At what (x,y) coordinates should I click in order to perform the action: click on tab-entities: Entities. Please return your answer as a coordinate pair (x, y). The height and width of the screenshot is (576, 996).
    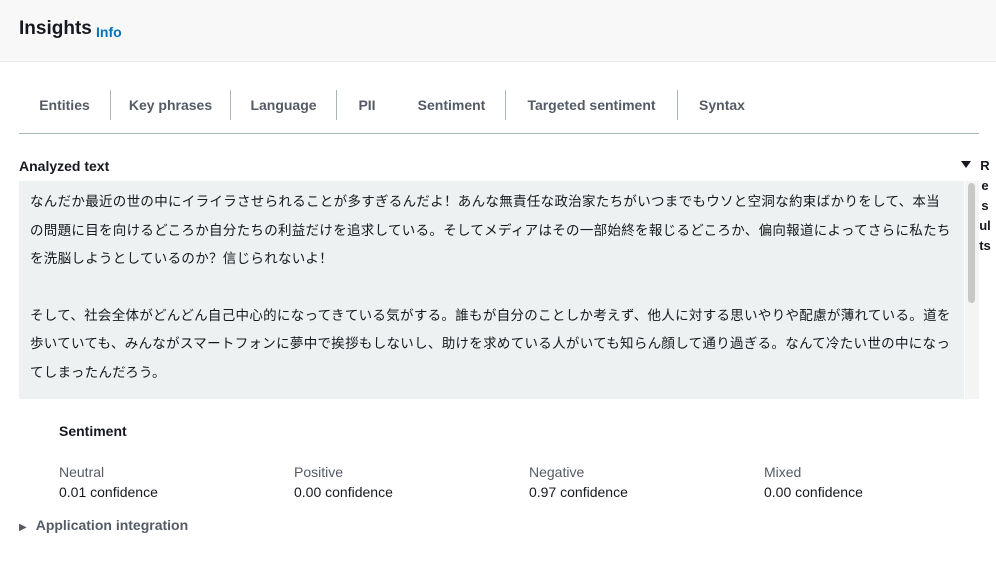
    Looking at the image, I should click on (64, 105).